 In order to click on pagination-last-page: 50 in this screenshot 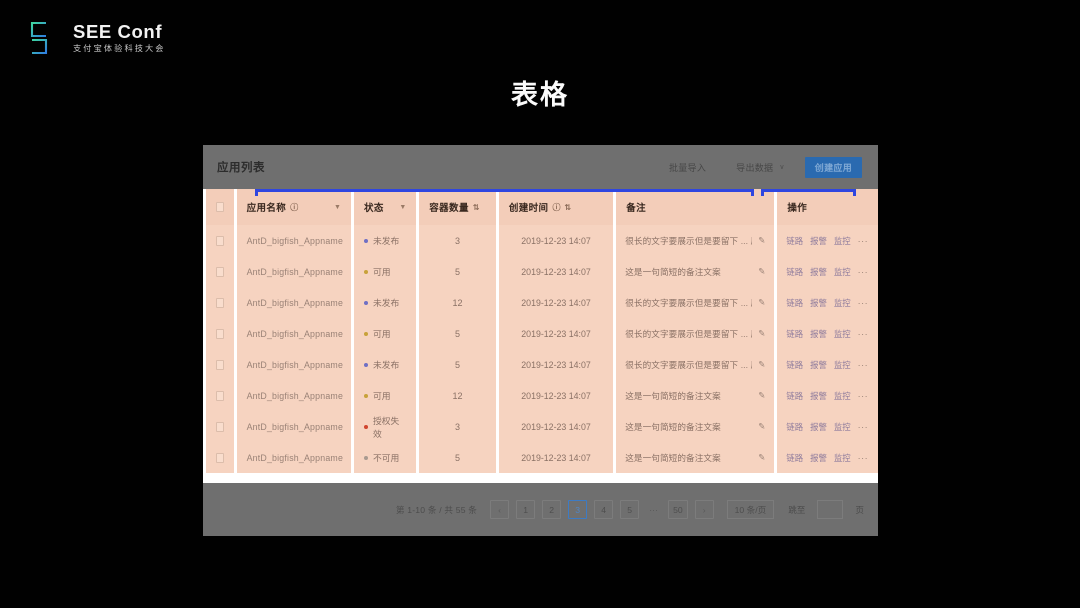, I will do `click(678, 509)`.